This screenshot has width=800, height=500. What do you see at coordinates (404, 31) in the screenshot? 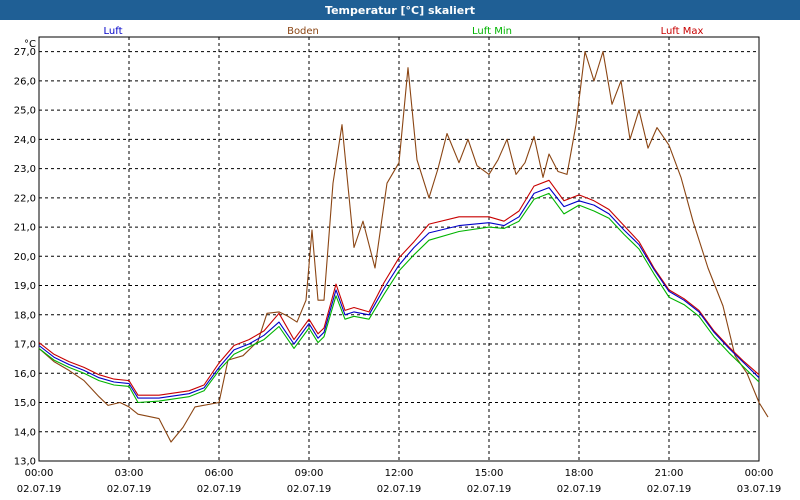
I see `legend: Luft Boden Luft Min Luft Max` at bounding box center [404, 31].